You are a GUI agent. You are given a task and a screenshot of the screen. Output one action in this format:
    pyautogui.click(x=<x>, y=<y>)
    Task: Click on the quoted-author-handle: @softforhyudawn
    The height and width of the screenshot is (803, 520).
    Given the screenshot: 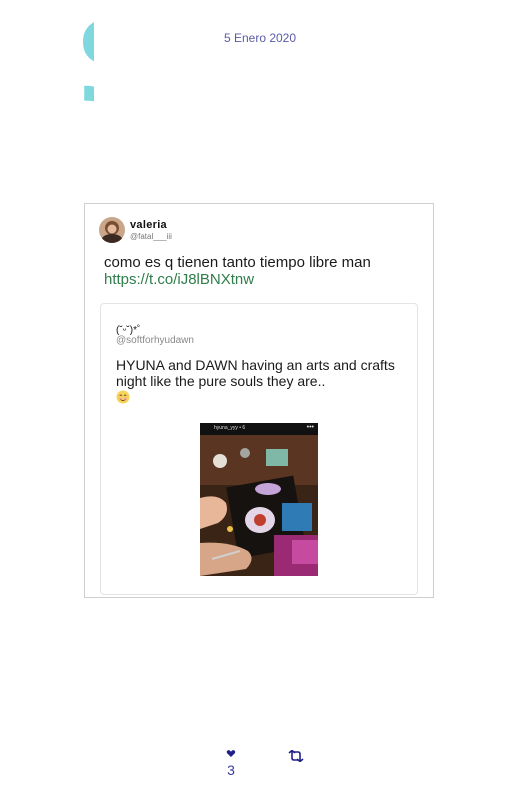 What is the action you would take?
    pyautogui.click(x=155, y=340)
    